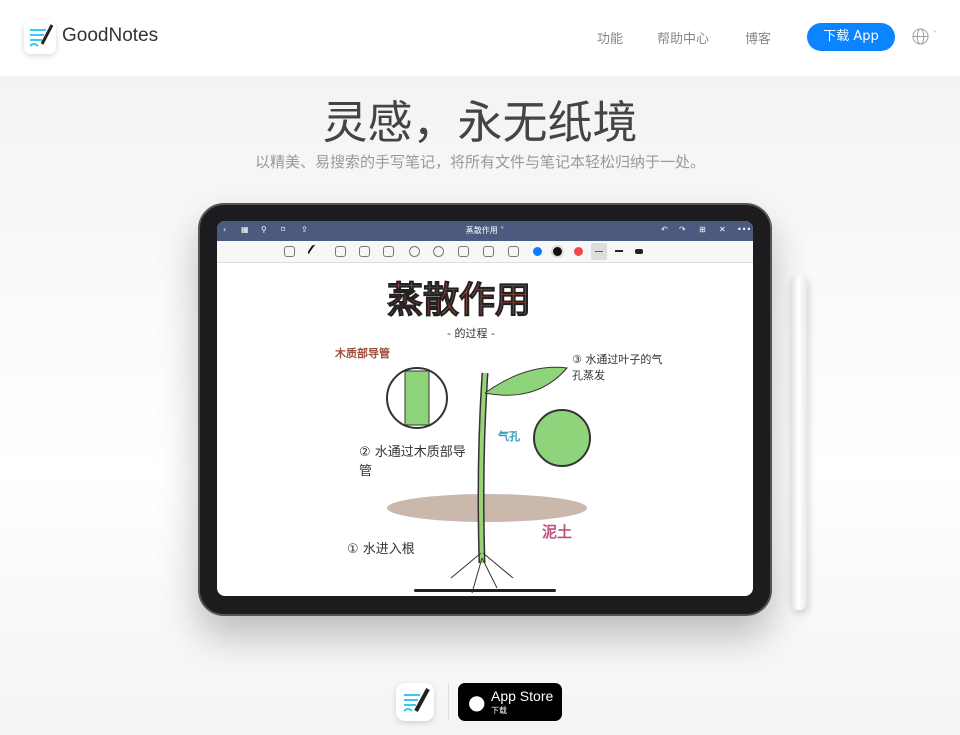  Describe the element at coordinates (340, 251) in the screenshot. I see `eraser-icon` at that location.